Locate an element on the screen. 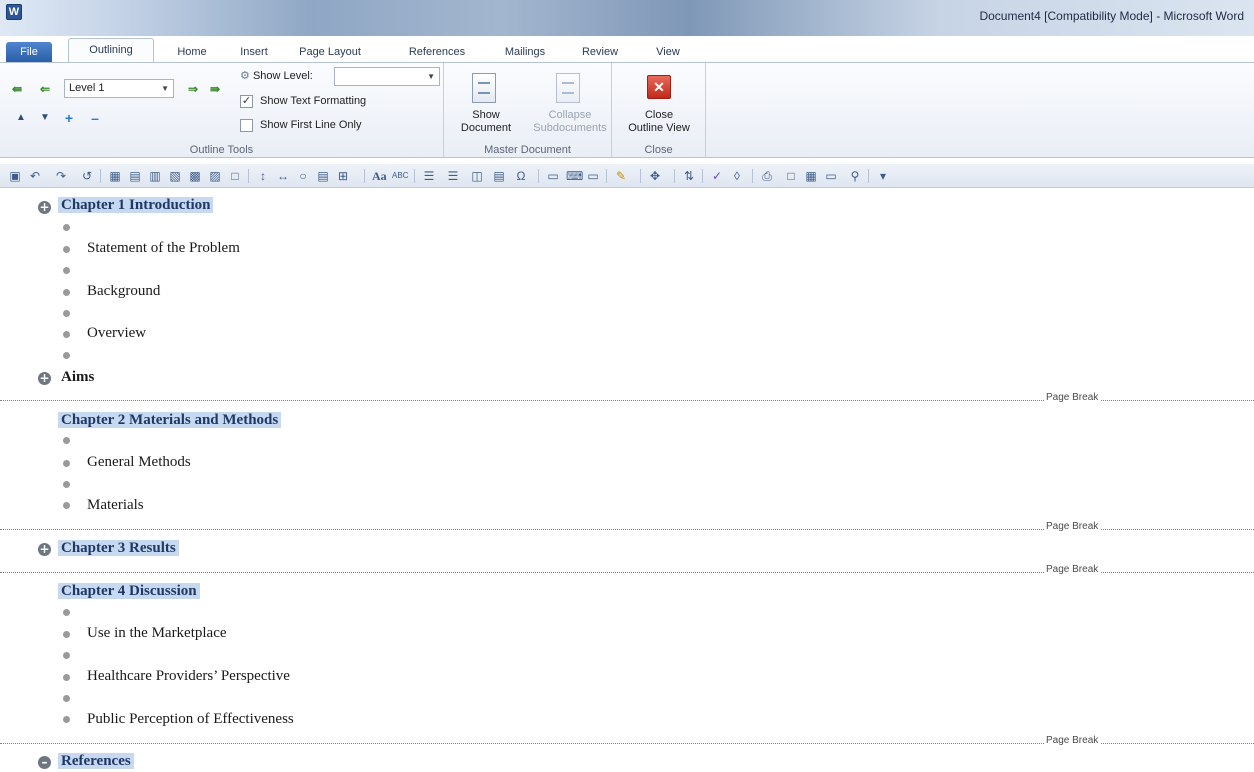  tab-mailings: Mailings is located at coordinates (525, 52).